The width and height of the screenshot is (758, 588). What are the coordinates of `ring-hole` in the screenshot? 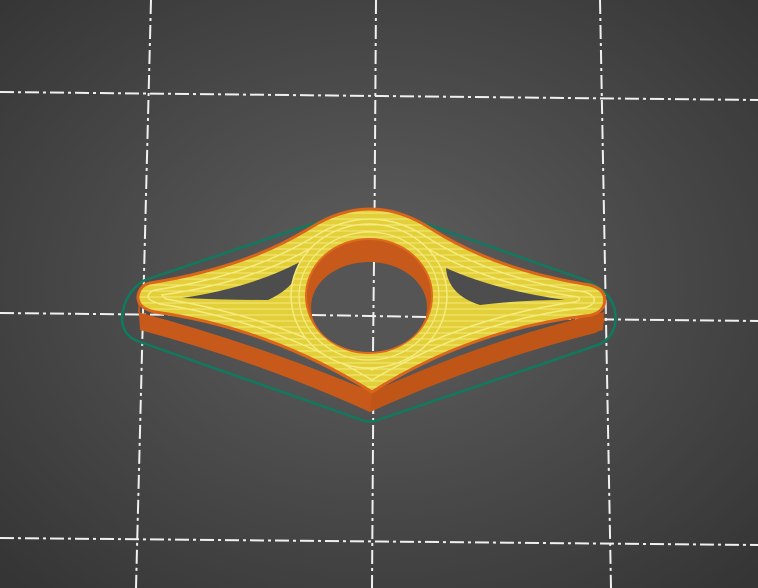 It's located at (369, 307).